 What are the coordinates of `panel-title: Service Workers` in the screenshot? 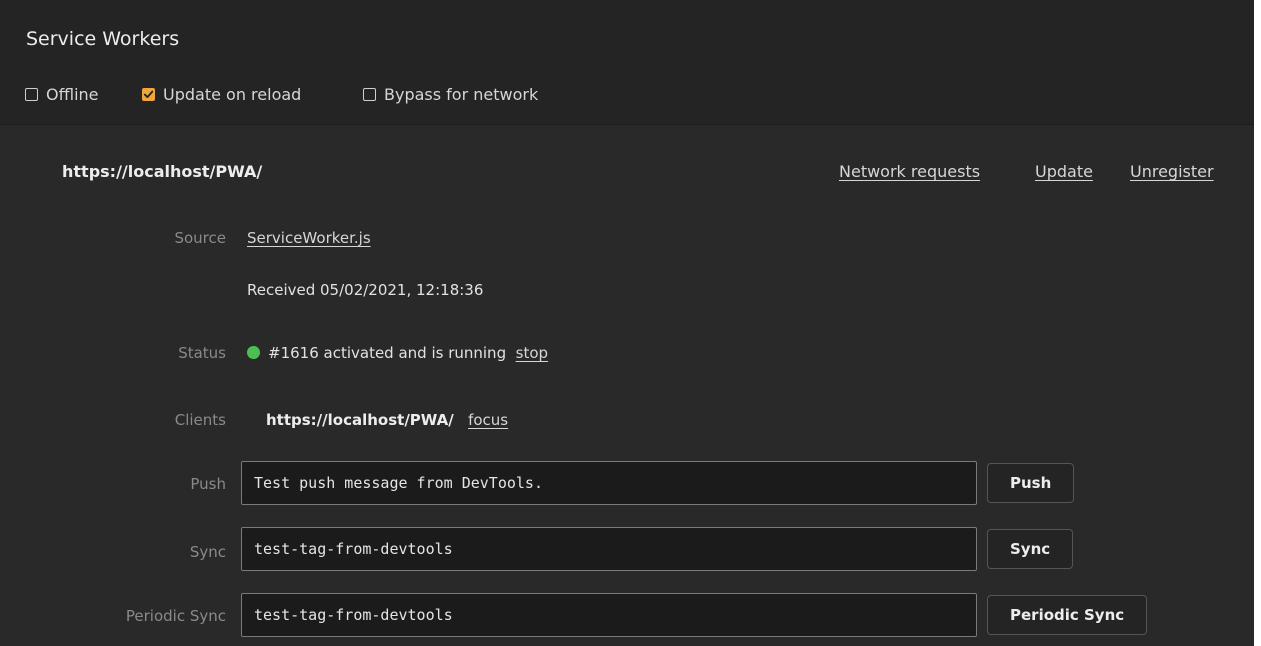 It's located at (103, 39).